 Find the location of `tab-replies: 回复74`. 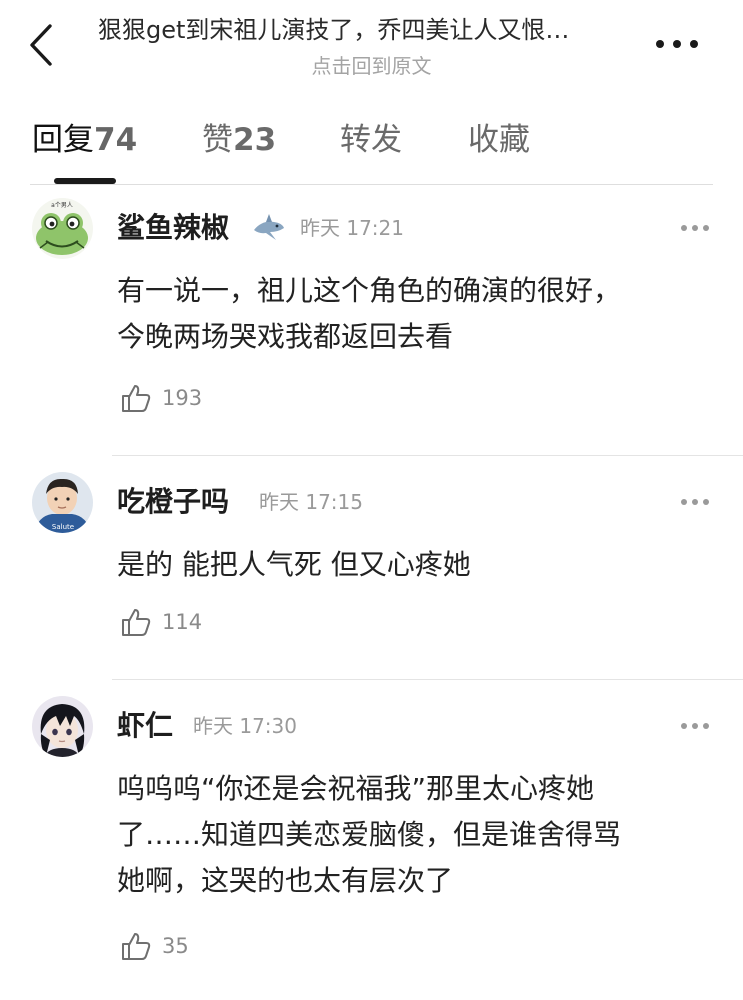

tab-replies: 回复74 is located at coordinates (84, 140).